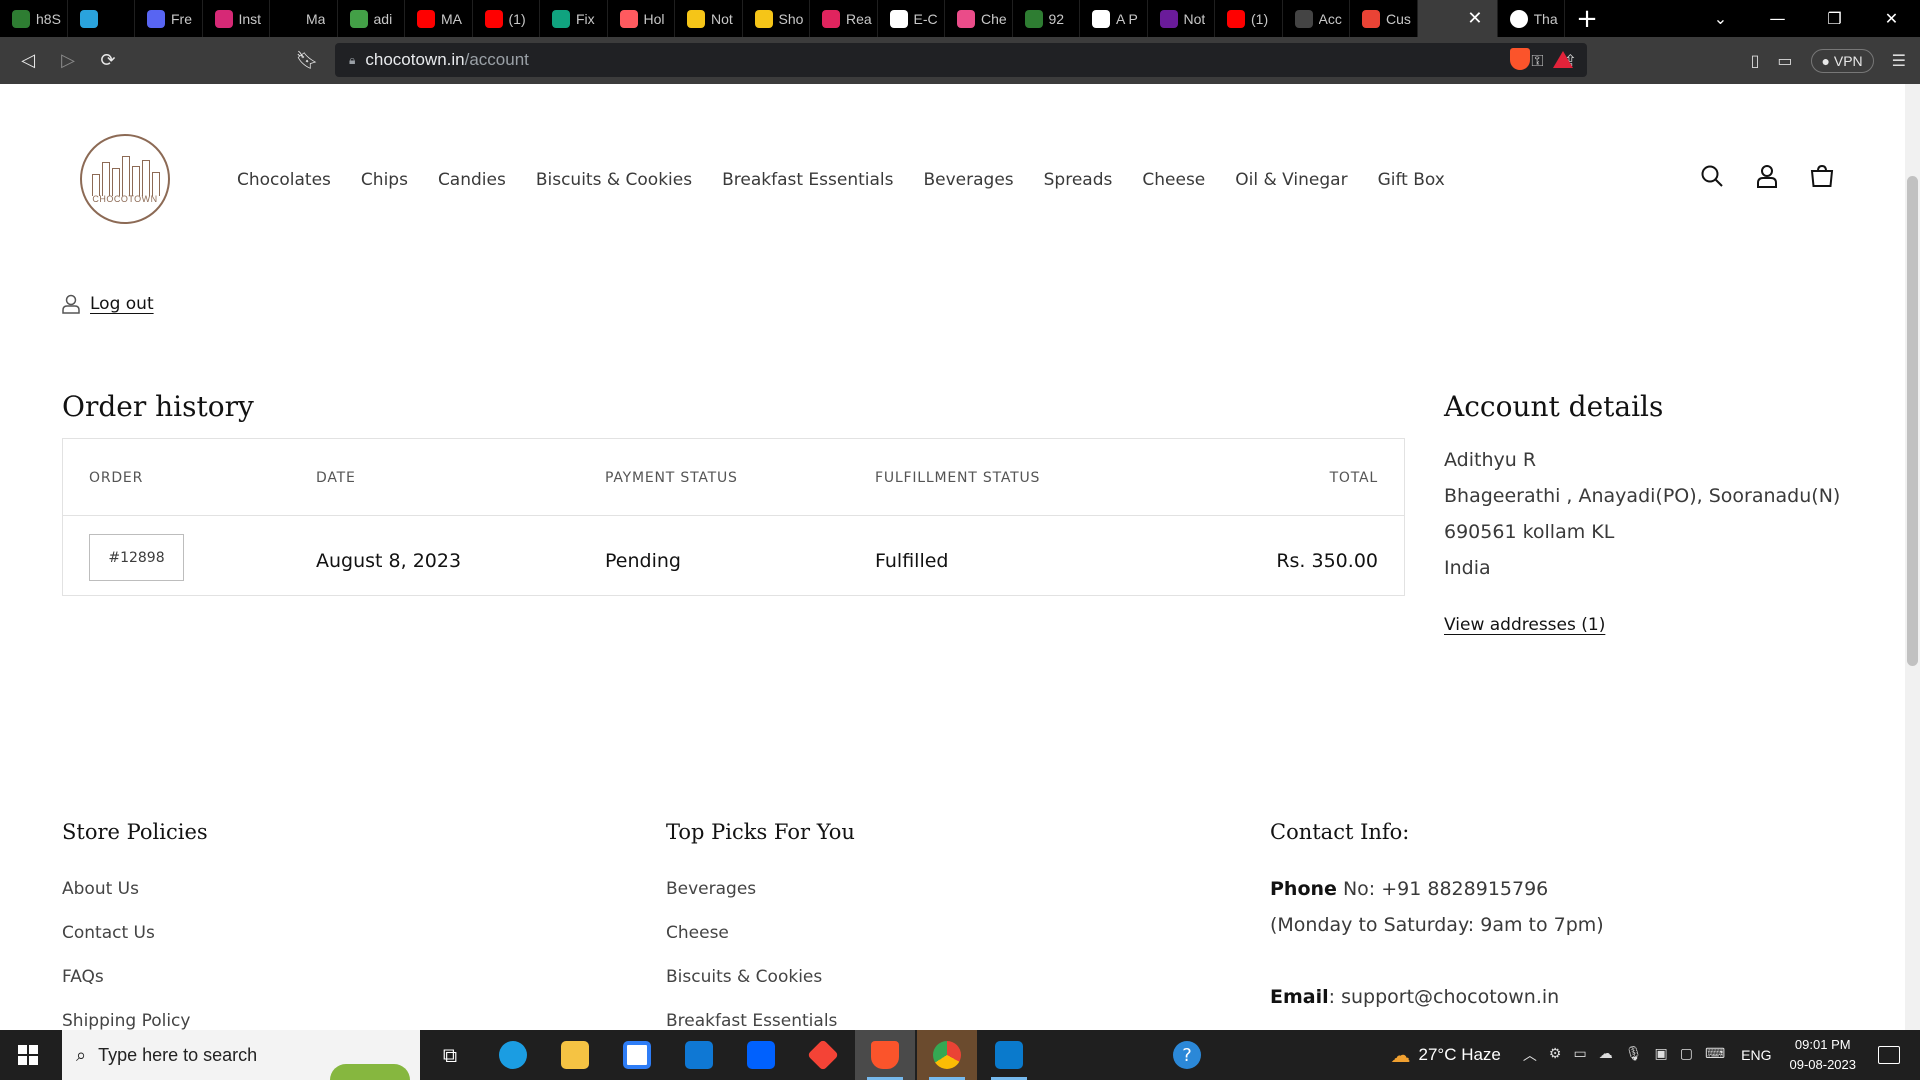  What do you see at coordinates (699, 1055) in the screenshot?
I see `mail-icon` at bounding box center [699, 1055].